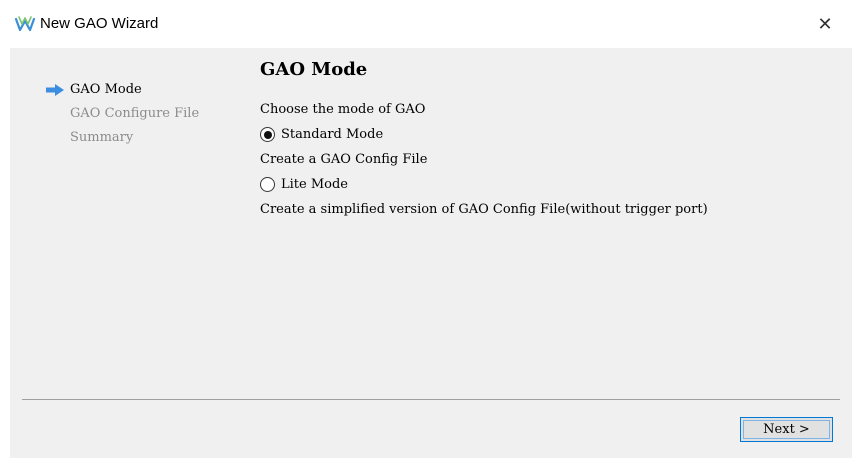 This screenshot has height=467, width=865. I want to click on focus-ring, so click(786, 429).